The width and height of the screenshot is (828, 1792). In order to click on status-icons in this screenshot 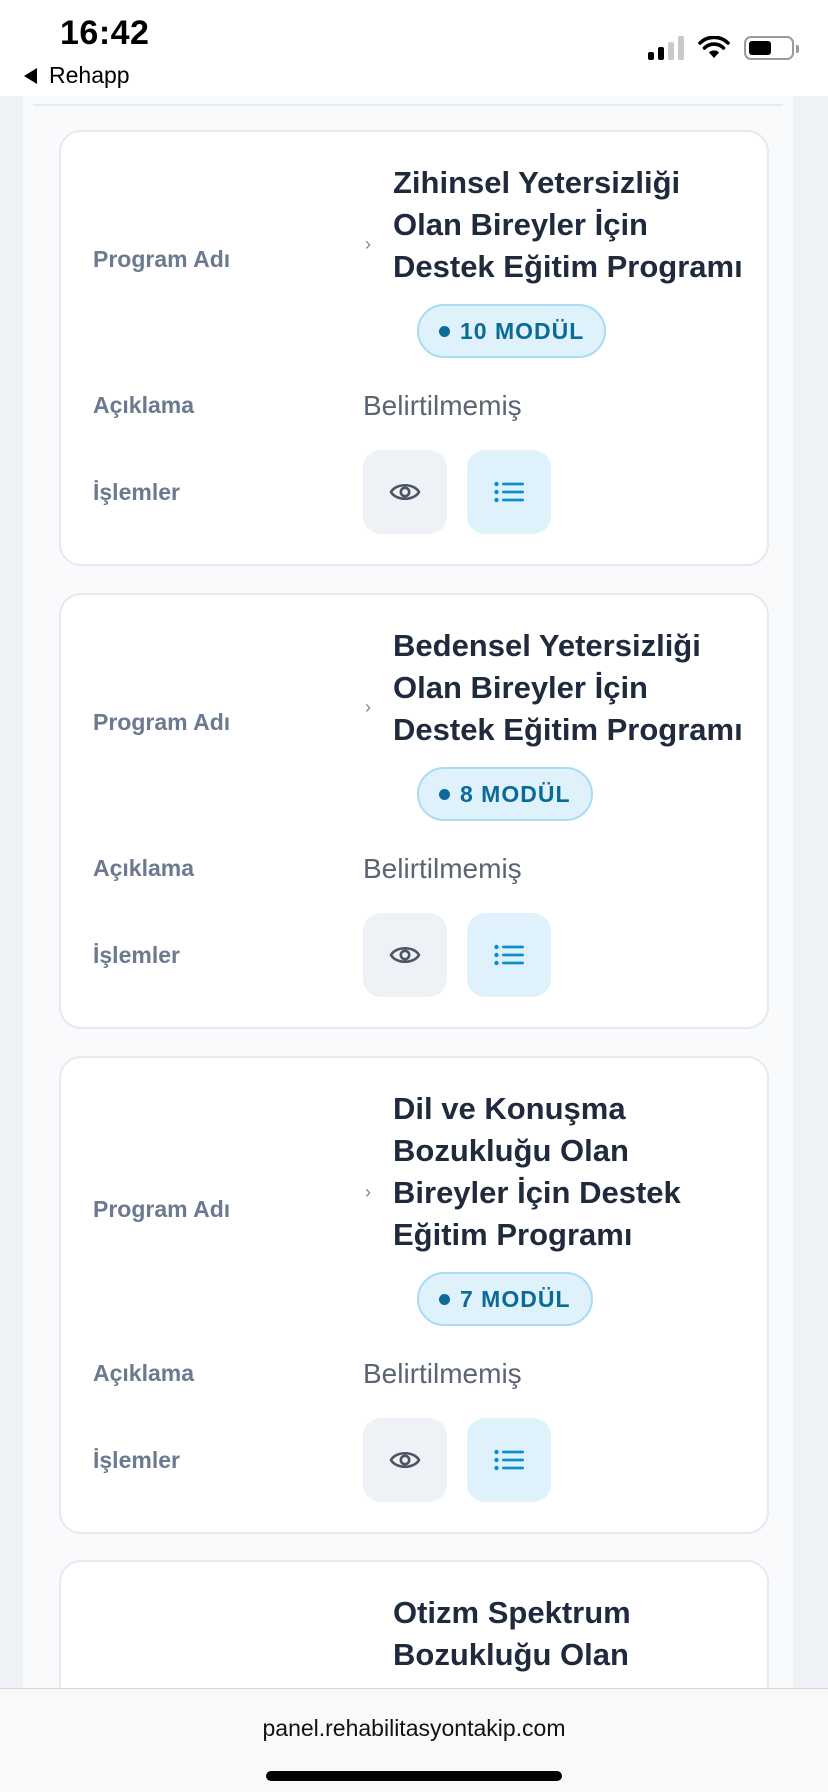, I will do `click(723, 48)`.